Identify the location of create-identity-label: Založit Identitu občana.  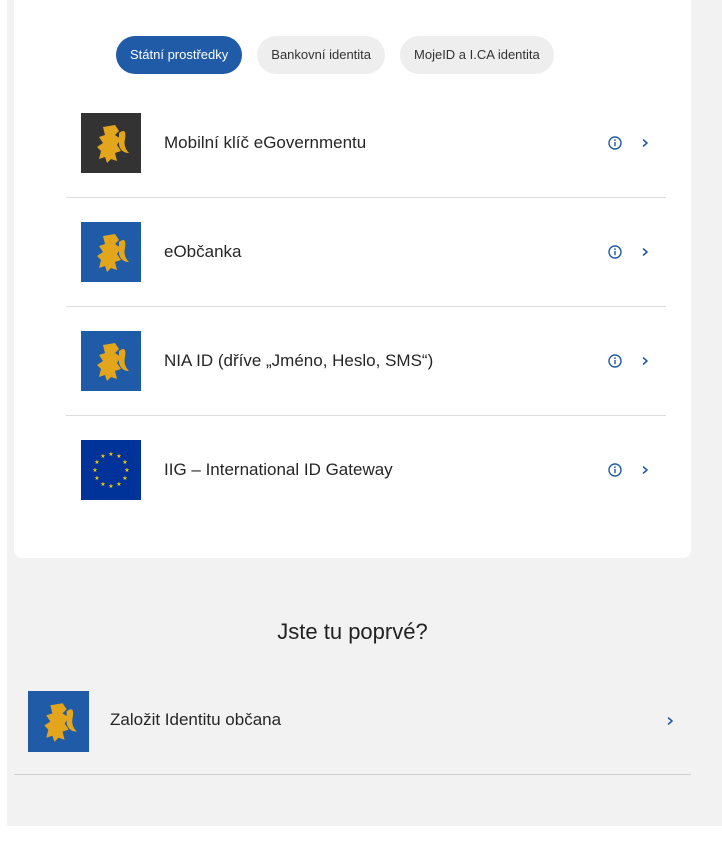
(196, 719).